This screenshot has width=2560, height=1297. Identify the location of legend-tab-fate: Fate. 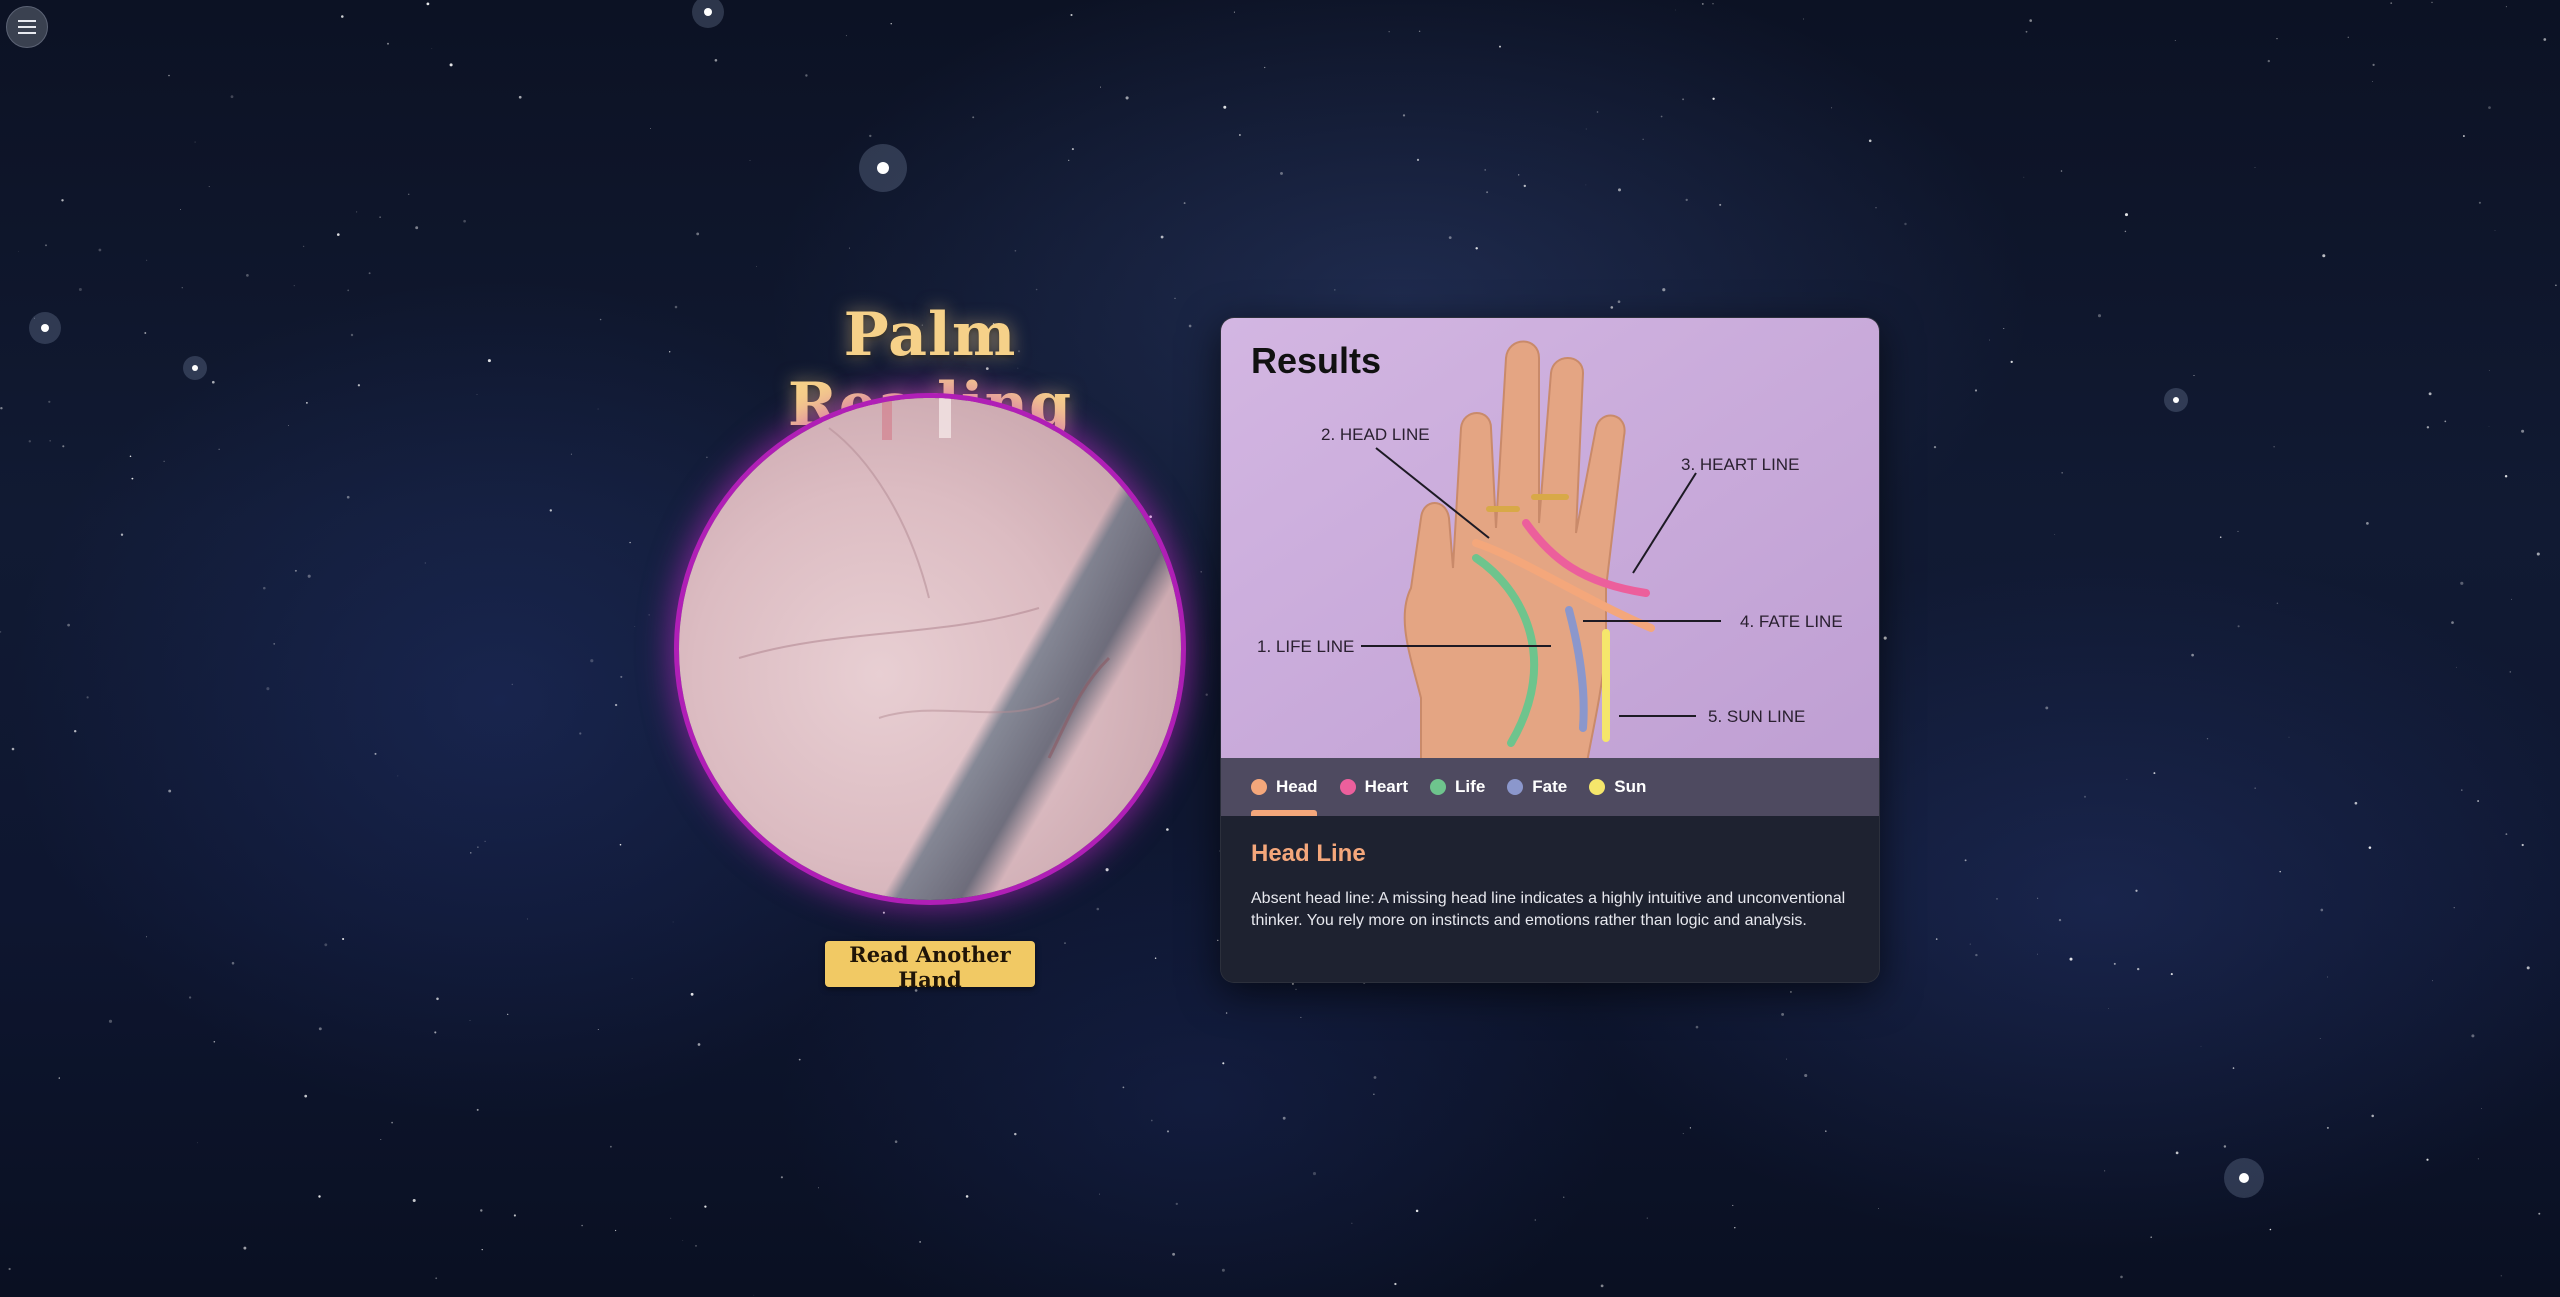
(1537, 787).